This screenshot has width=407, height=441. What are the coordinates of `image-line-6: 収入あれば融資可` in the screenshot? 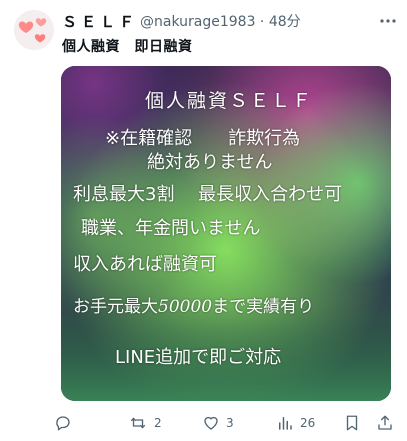 It's located at (145, 264).